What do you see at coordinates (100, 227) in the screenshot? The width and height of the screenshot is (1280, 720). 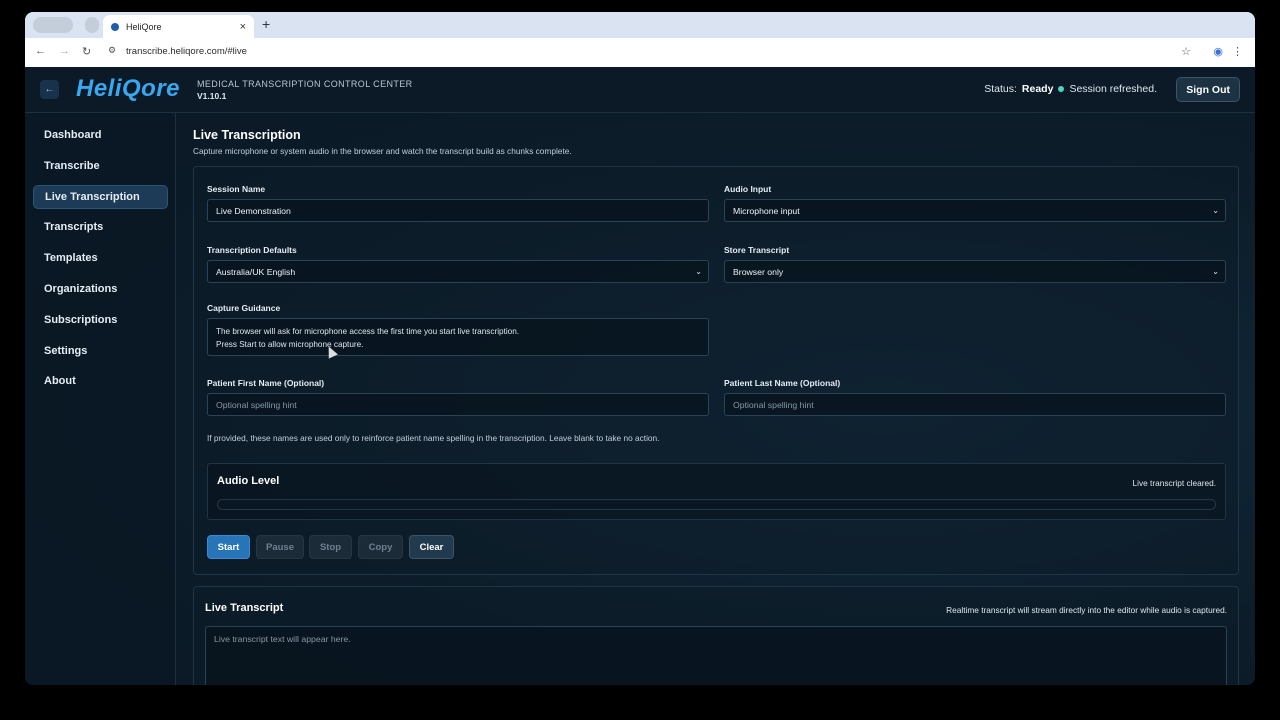 I see `sidebar-item-transcripts: Transcripts` at bounding box center [100, 227].